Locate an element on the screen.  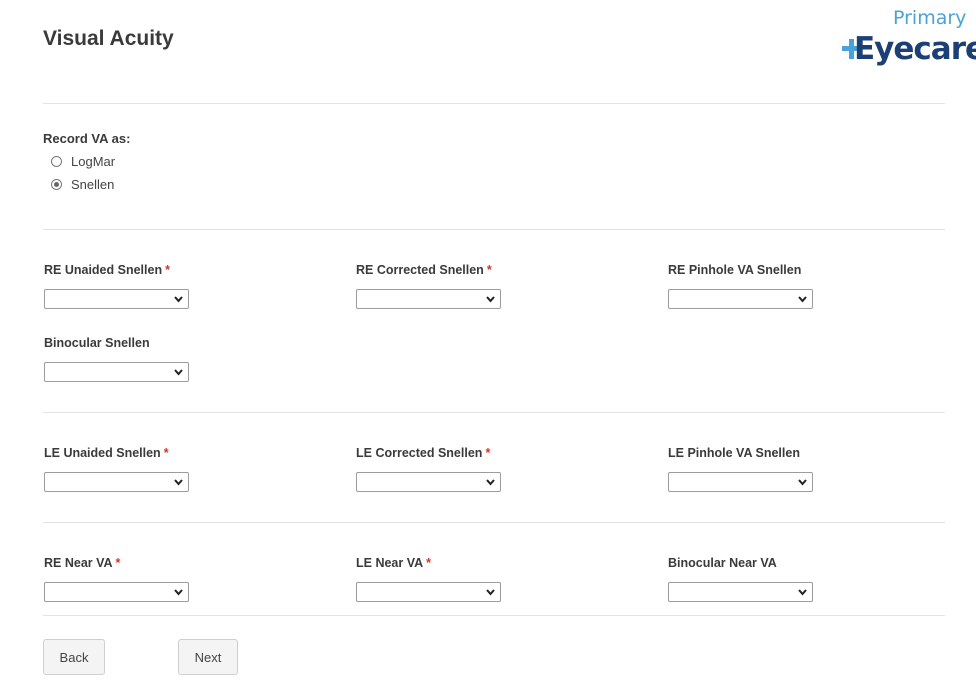
le-near-label: LE Near VA * is located at coordinates (394, 563).